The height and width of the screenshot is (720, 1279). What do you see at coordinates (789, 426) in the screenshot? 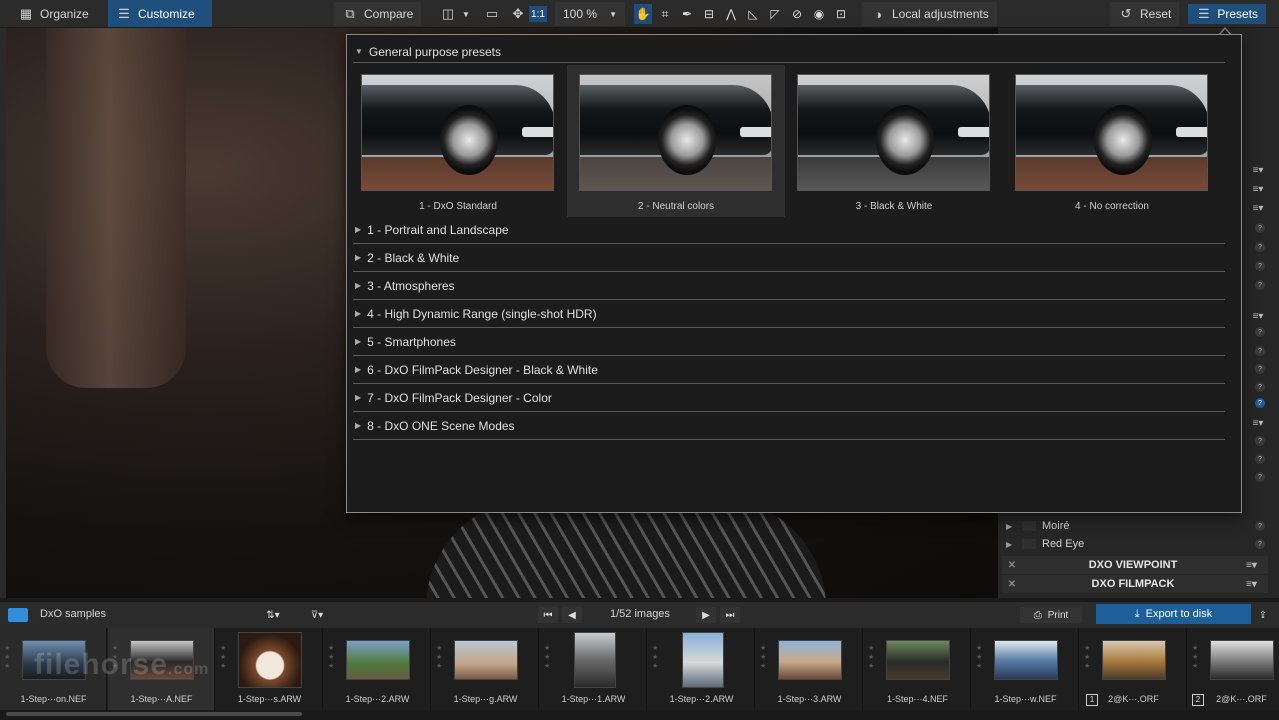
I see `preset-category-row: ▶ 8 - DxO ONE Scene Modes` at bounding box center [789, 426].